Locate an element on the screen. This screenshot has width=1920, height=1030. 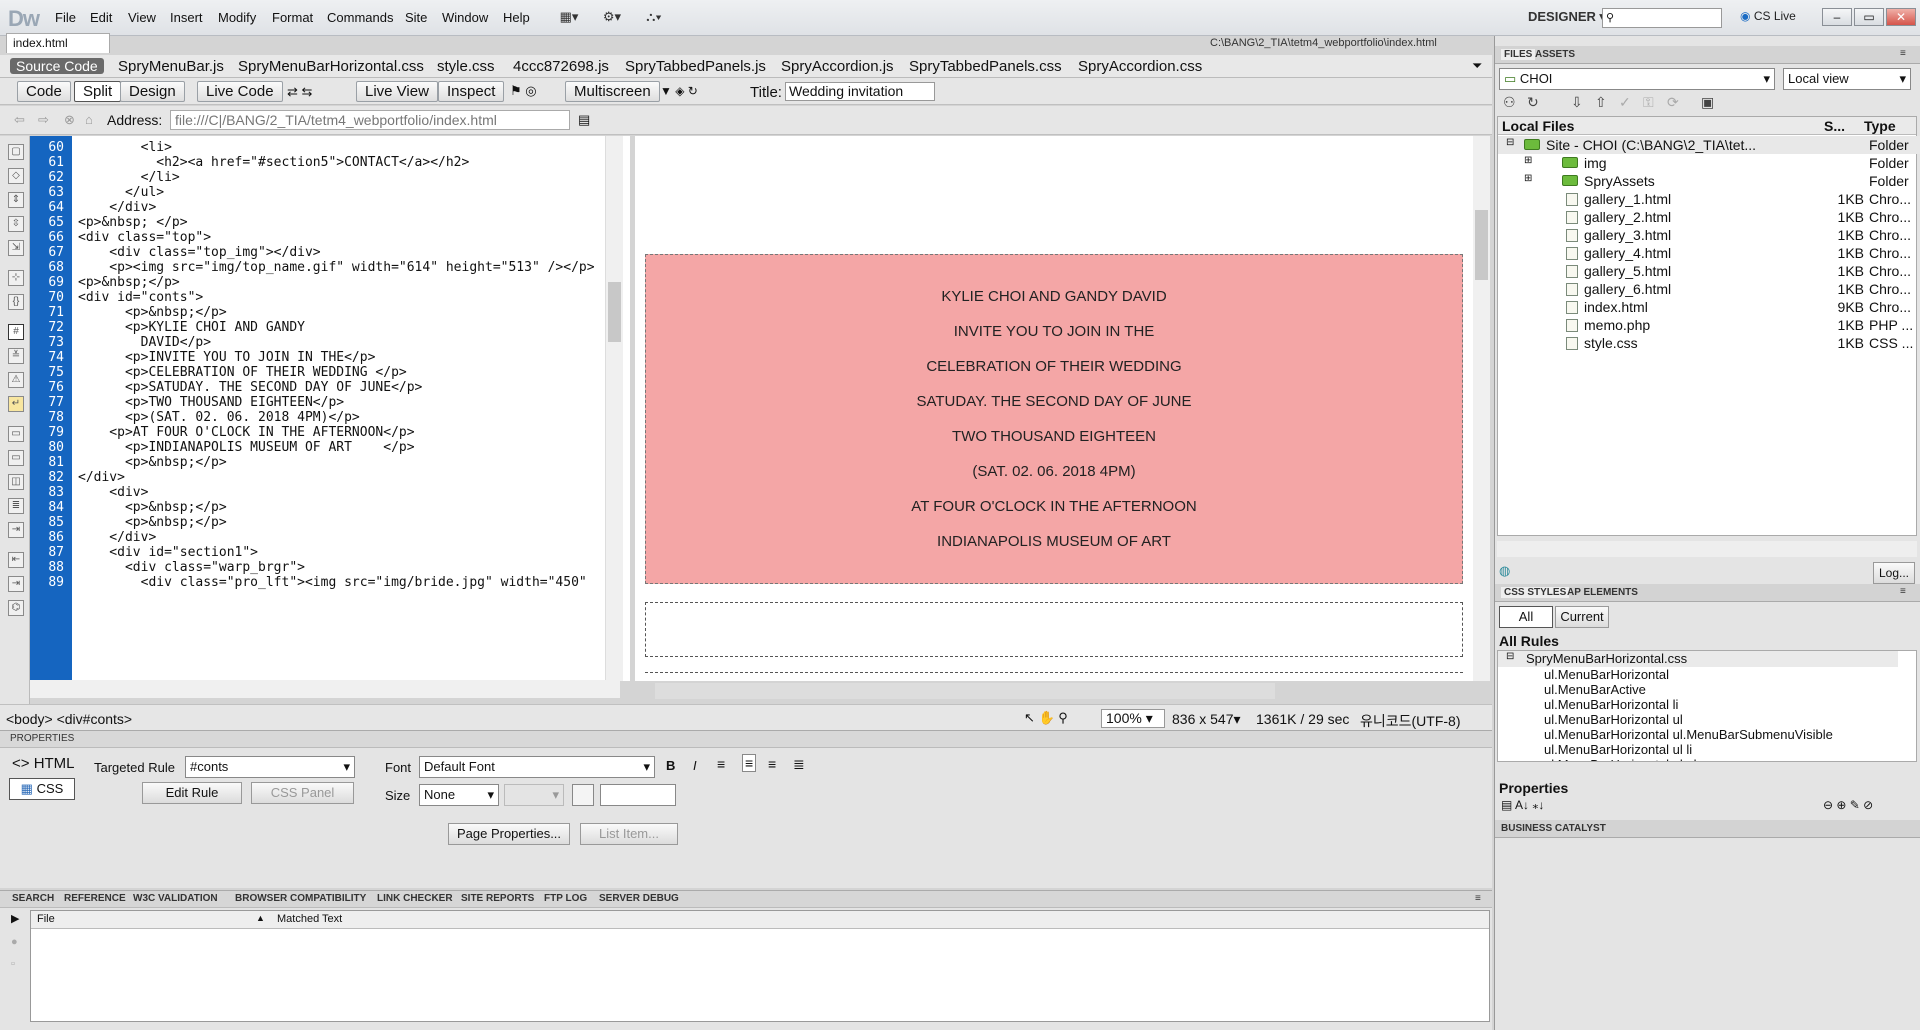
tab-ap-elements: AP ELEMENTS is located at coordinates (1602, 592).